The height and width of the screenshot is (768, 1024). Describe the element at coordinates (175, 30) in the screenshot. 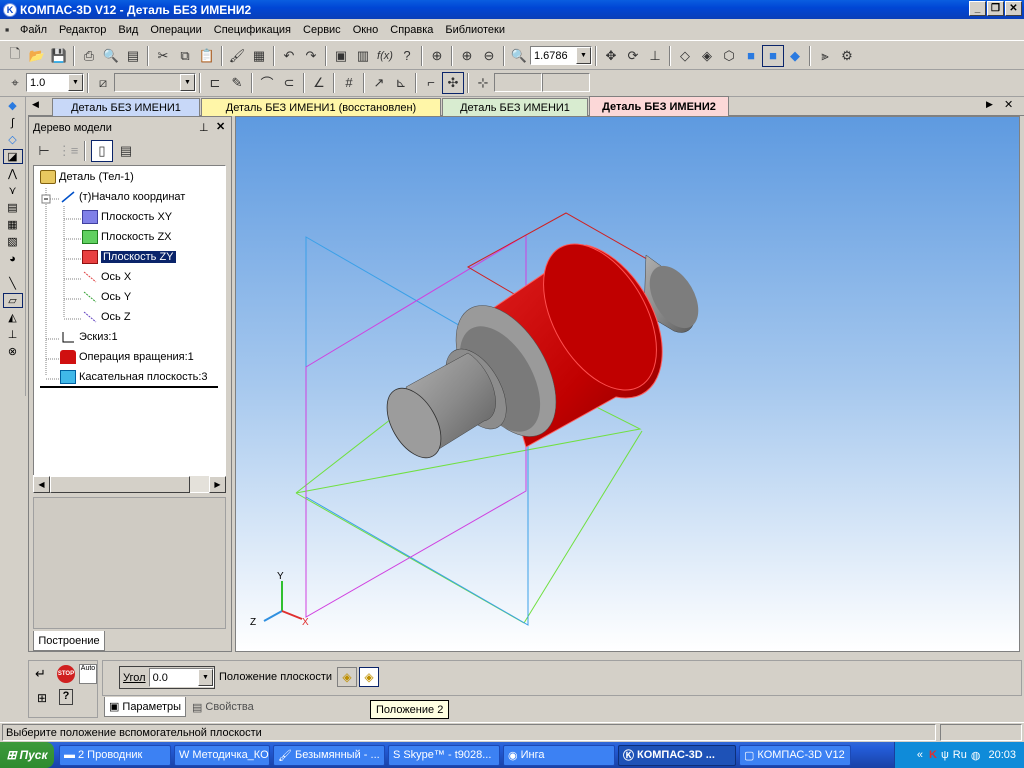

I see `menu-operations: Операции` at that location.